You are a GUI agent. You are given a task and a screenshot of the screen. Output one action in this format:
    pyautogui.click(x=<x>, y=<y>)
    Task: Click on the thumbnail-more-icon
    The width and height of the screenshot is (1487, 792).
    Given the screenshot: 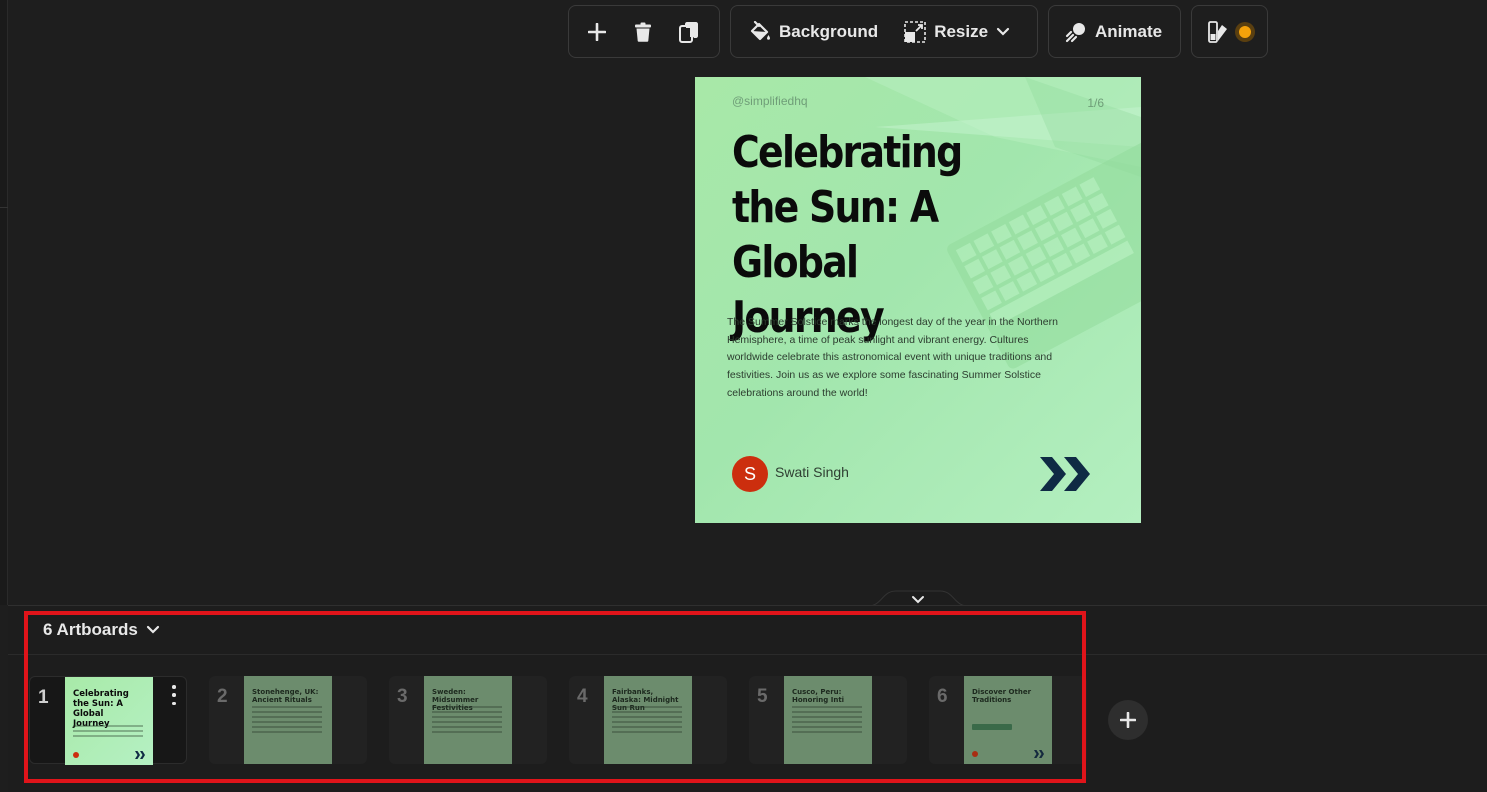 What is the action you would take?
    pyautogui.click(x=174, y=695)
    